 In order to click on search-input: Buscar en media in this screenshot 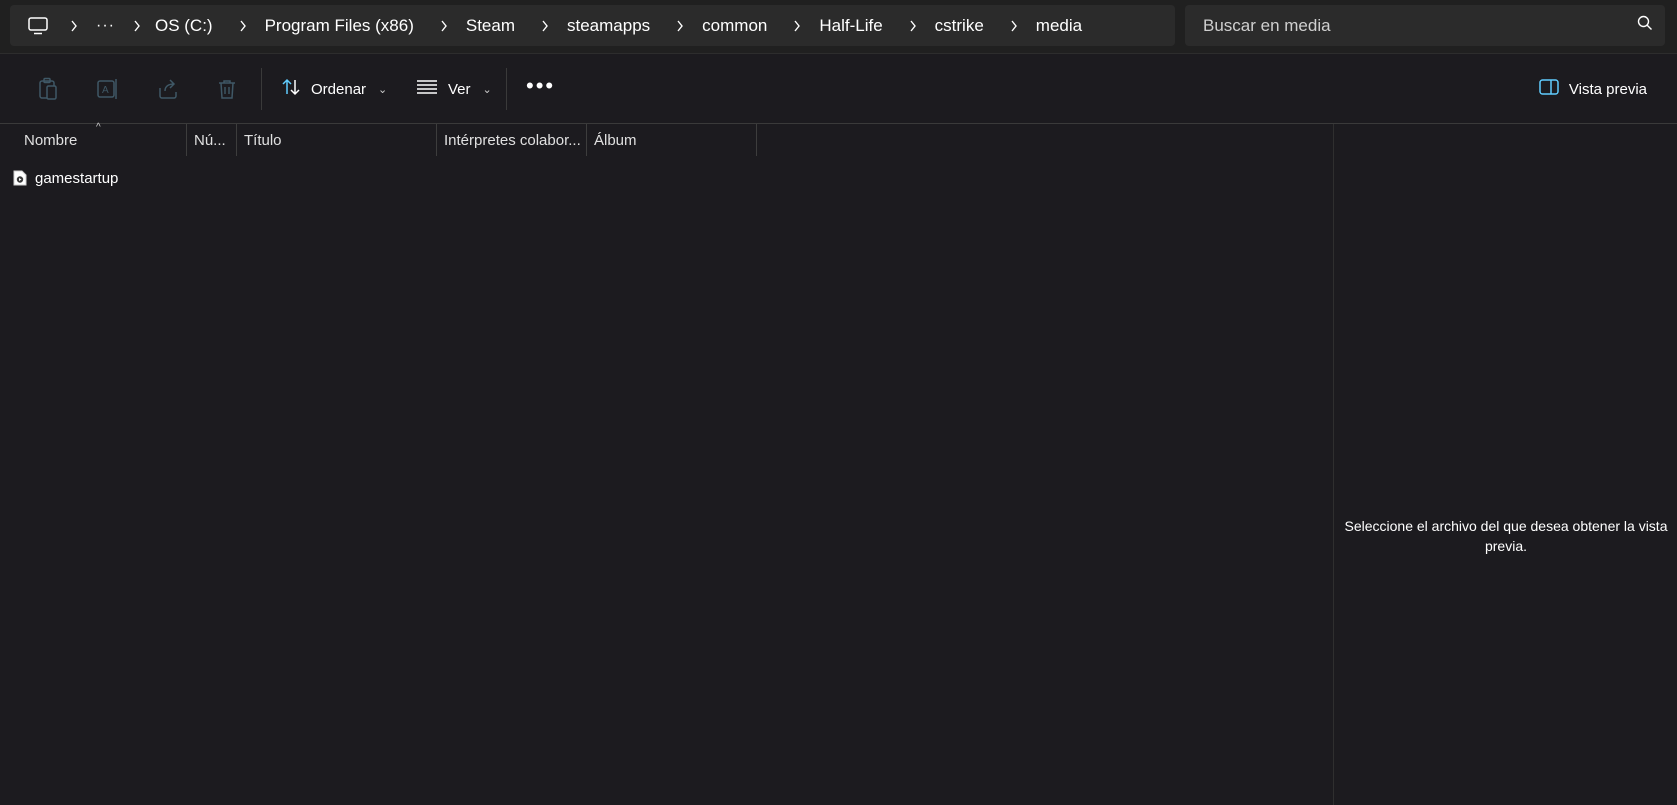, I will do `click(1267, 26)`.